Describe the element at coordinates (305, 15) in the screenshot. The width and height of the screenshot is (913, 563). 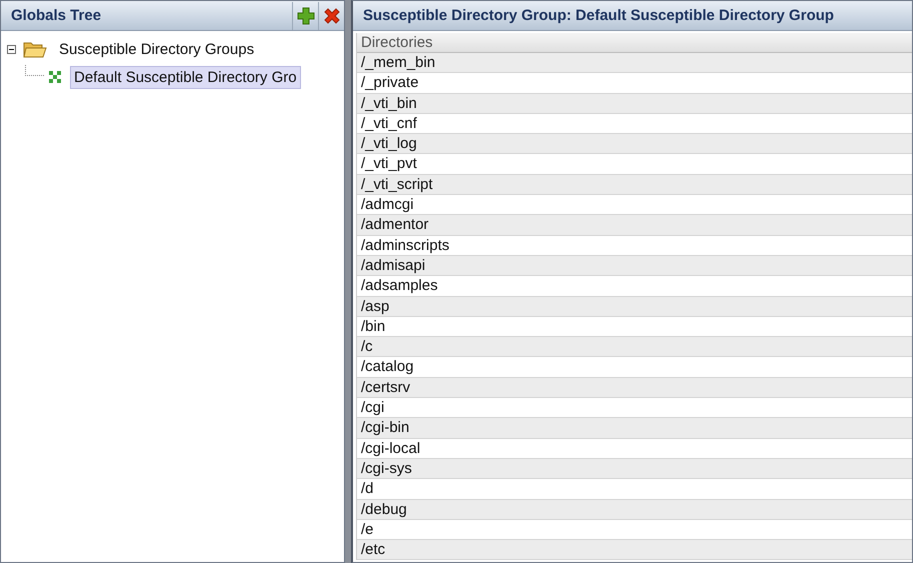
I see `plus-icon` at that location.